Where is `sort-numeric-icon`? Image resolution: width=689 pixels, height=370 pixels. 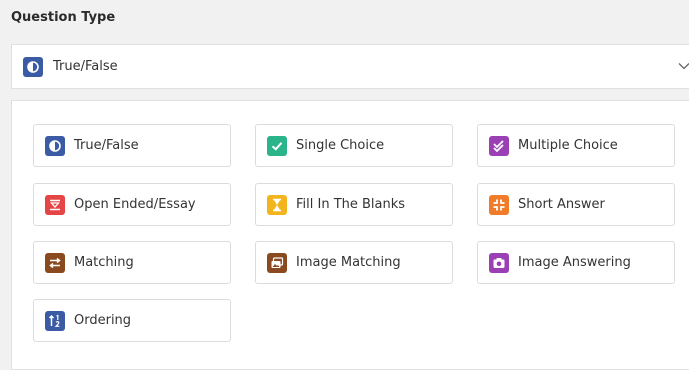 sort-numeric-icon is located at coordinates (55, 320).